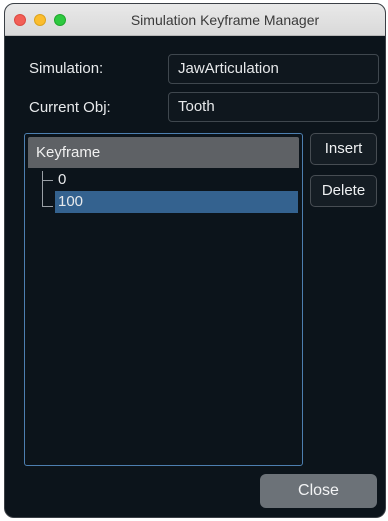 The height and width of the screenshot is (521, 388). What do you see at coordinates (225, 20) in the screenshot?
I see `window-title: Simulation Keyframe Manager` at bounding box center [225, 20].